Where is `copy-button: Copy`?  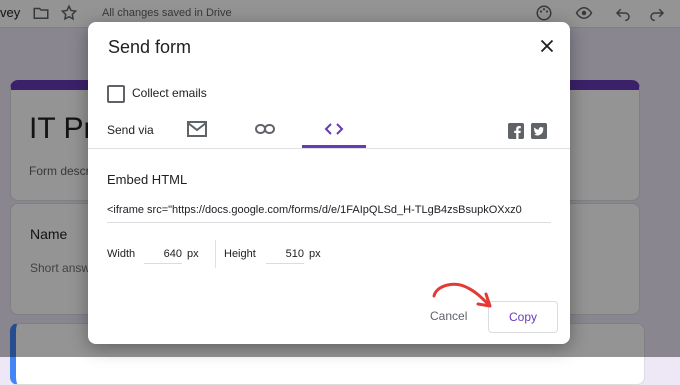 copy-button: Copy is located at coordinates (523, 317).